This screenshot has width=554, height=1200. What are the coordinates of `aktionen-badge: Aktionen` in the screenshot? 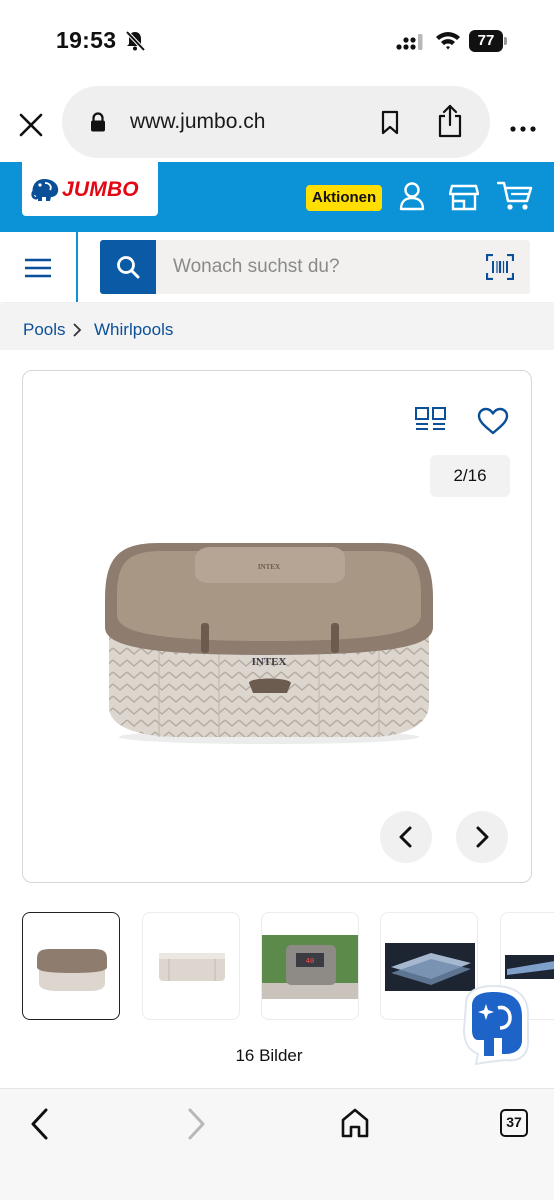 It's located at (344, 198).